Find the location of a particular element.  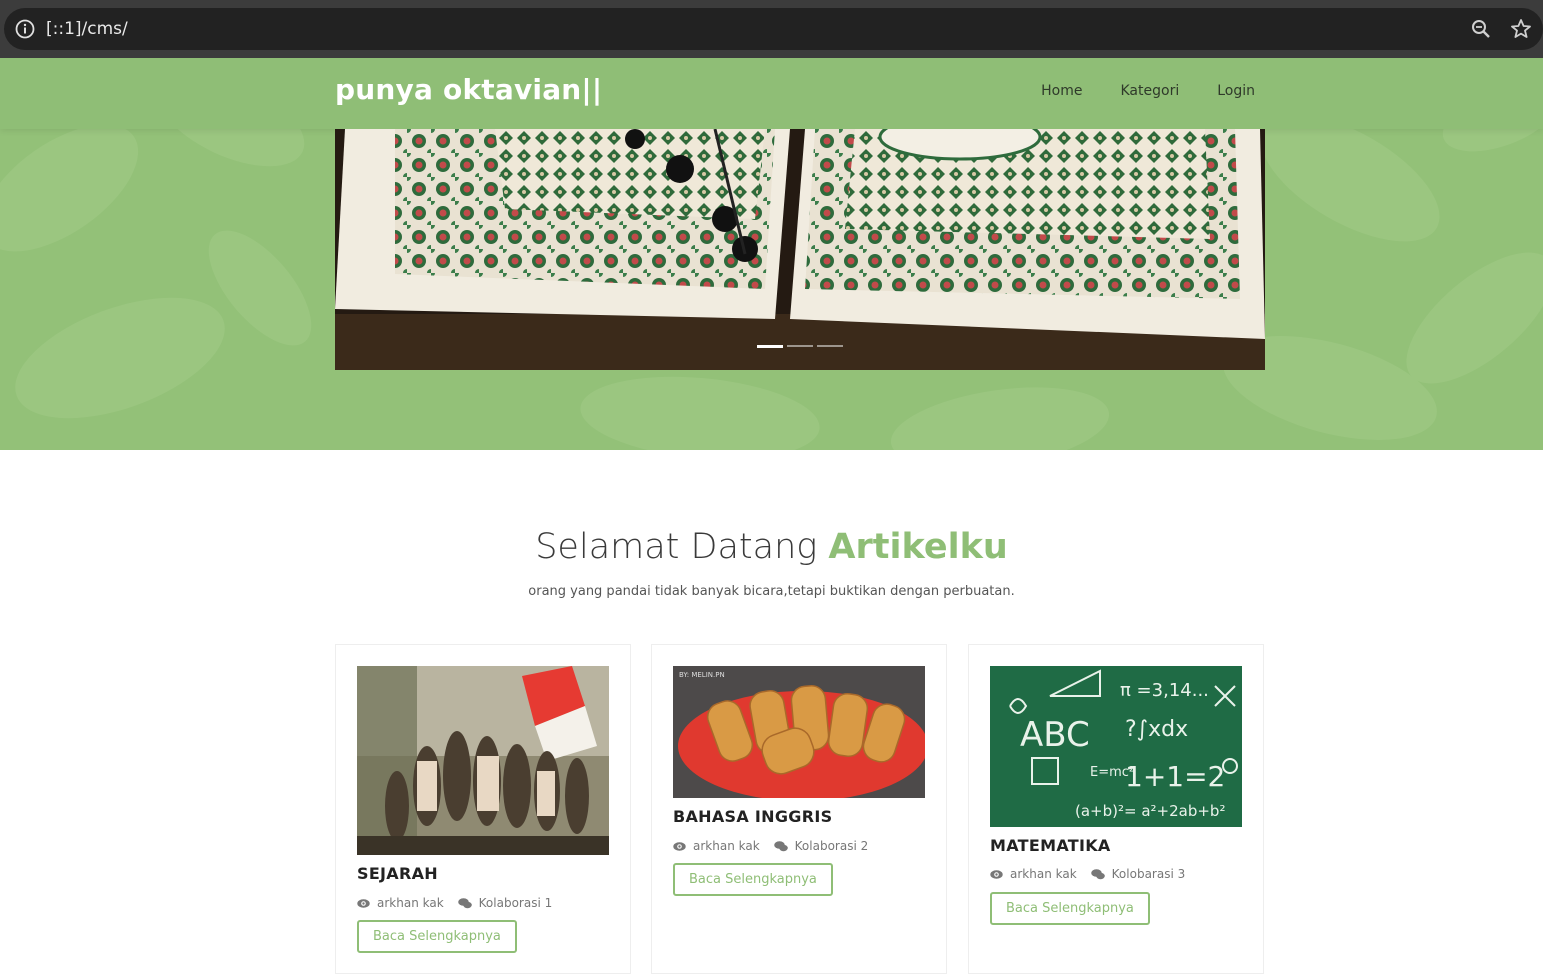

nav-login: Login is located at coordinates (1236, 91).